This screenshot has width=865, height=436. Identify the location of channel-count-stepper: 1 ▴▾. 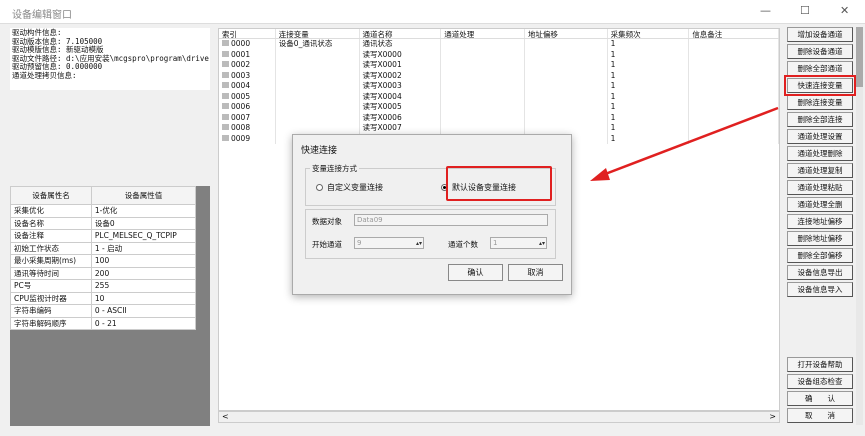
(518, 243).